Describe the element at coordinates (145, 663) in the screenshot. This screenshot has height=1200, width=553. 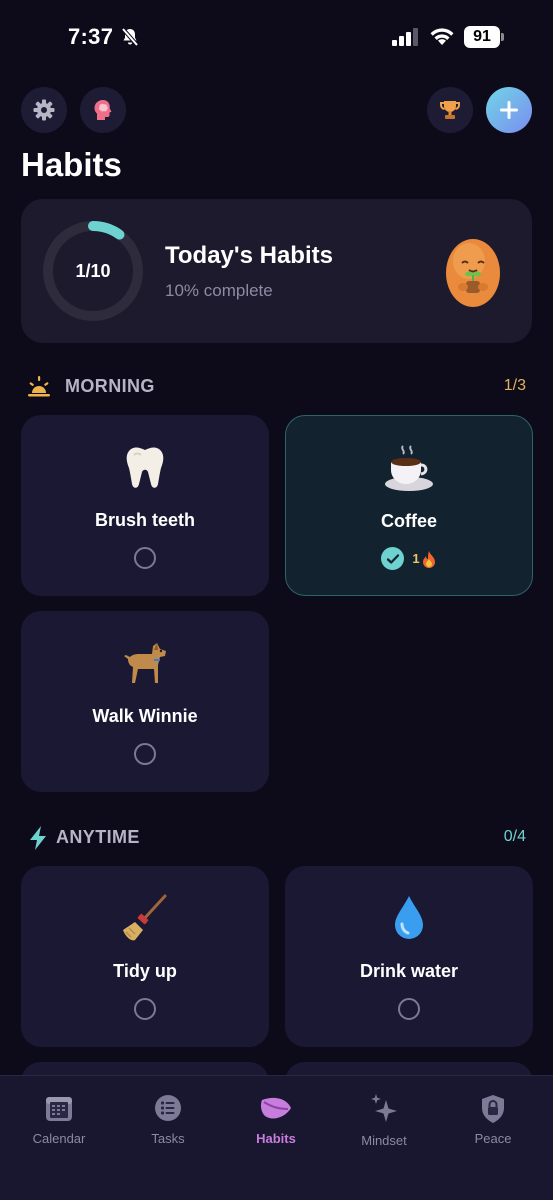
I see `dog-icon` at that location.